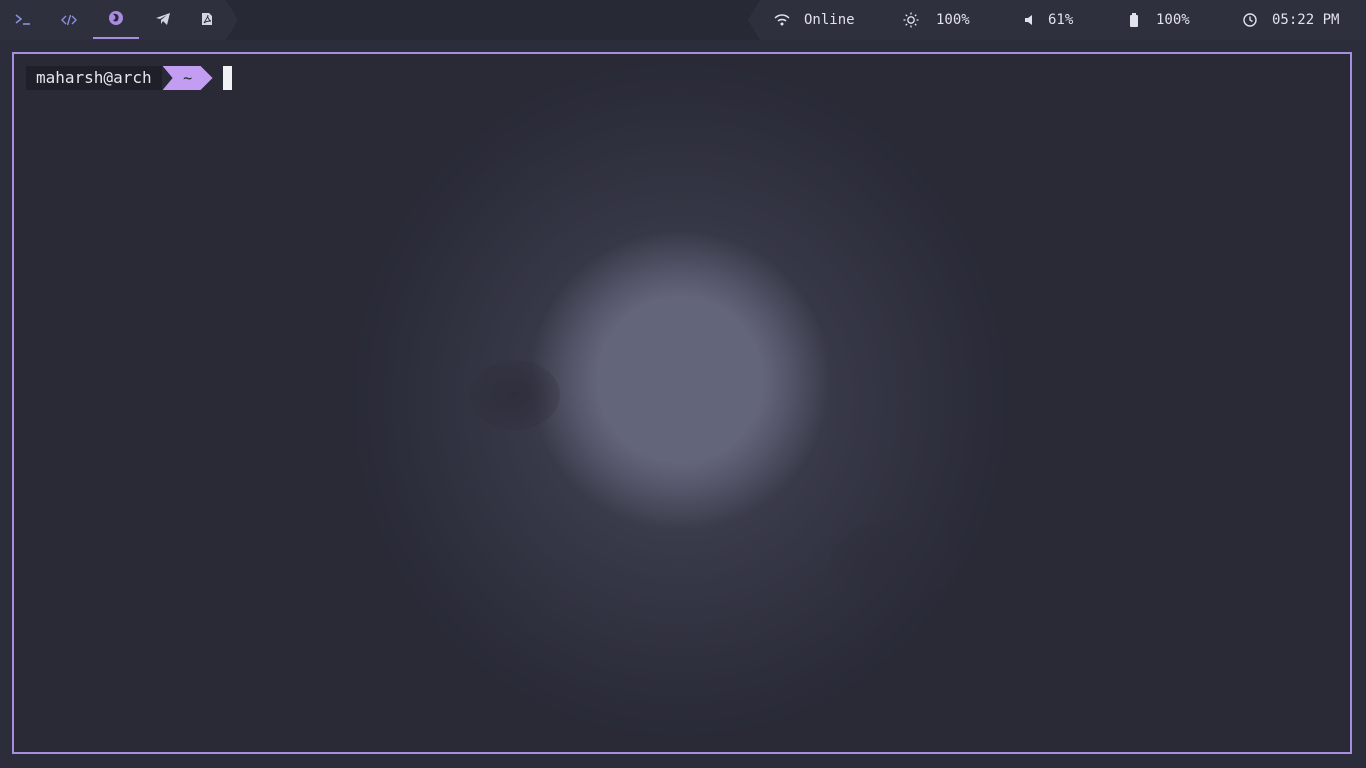  I want to click on terminal-icon, so click(23, 20).